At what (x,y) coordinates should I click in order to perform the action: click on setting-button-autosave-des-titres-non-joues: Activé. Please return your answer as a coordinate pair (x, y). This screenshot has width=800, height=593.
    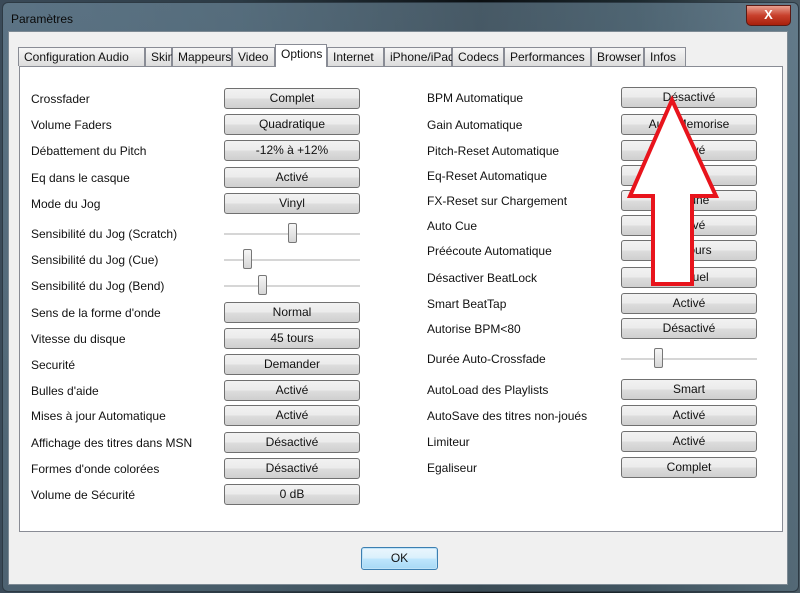
    Looking at the image, I should click on (689, 415).